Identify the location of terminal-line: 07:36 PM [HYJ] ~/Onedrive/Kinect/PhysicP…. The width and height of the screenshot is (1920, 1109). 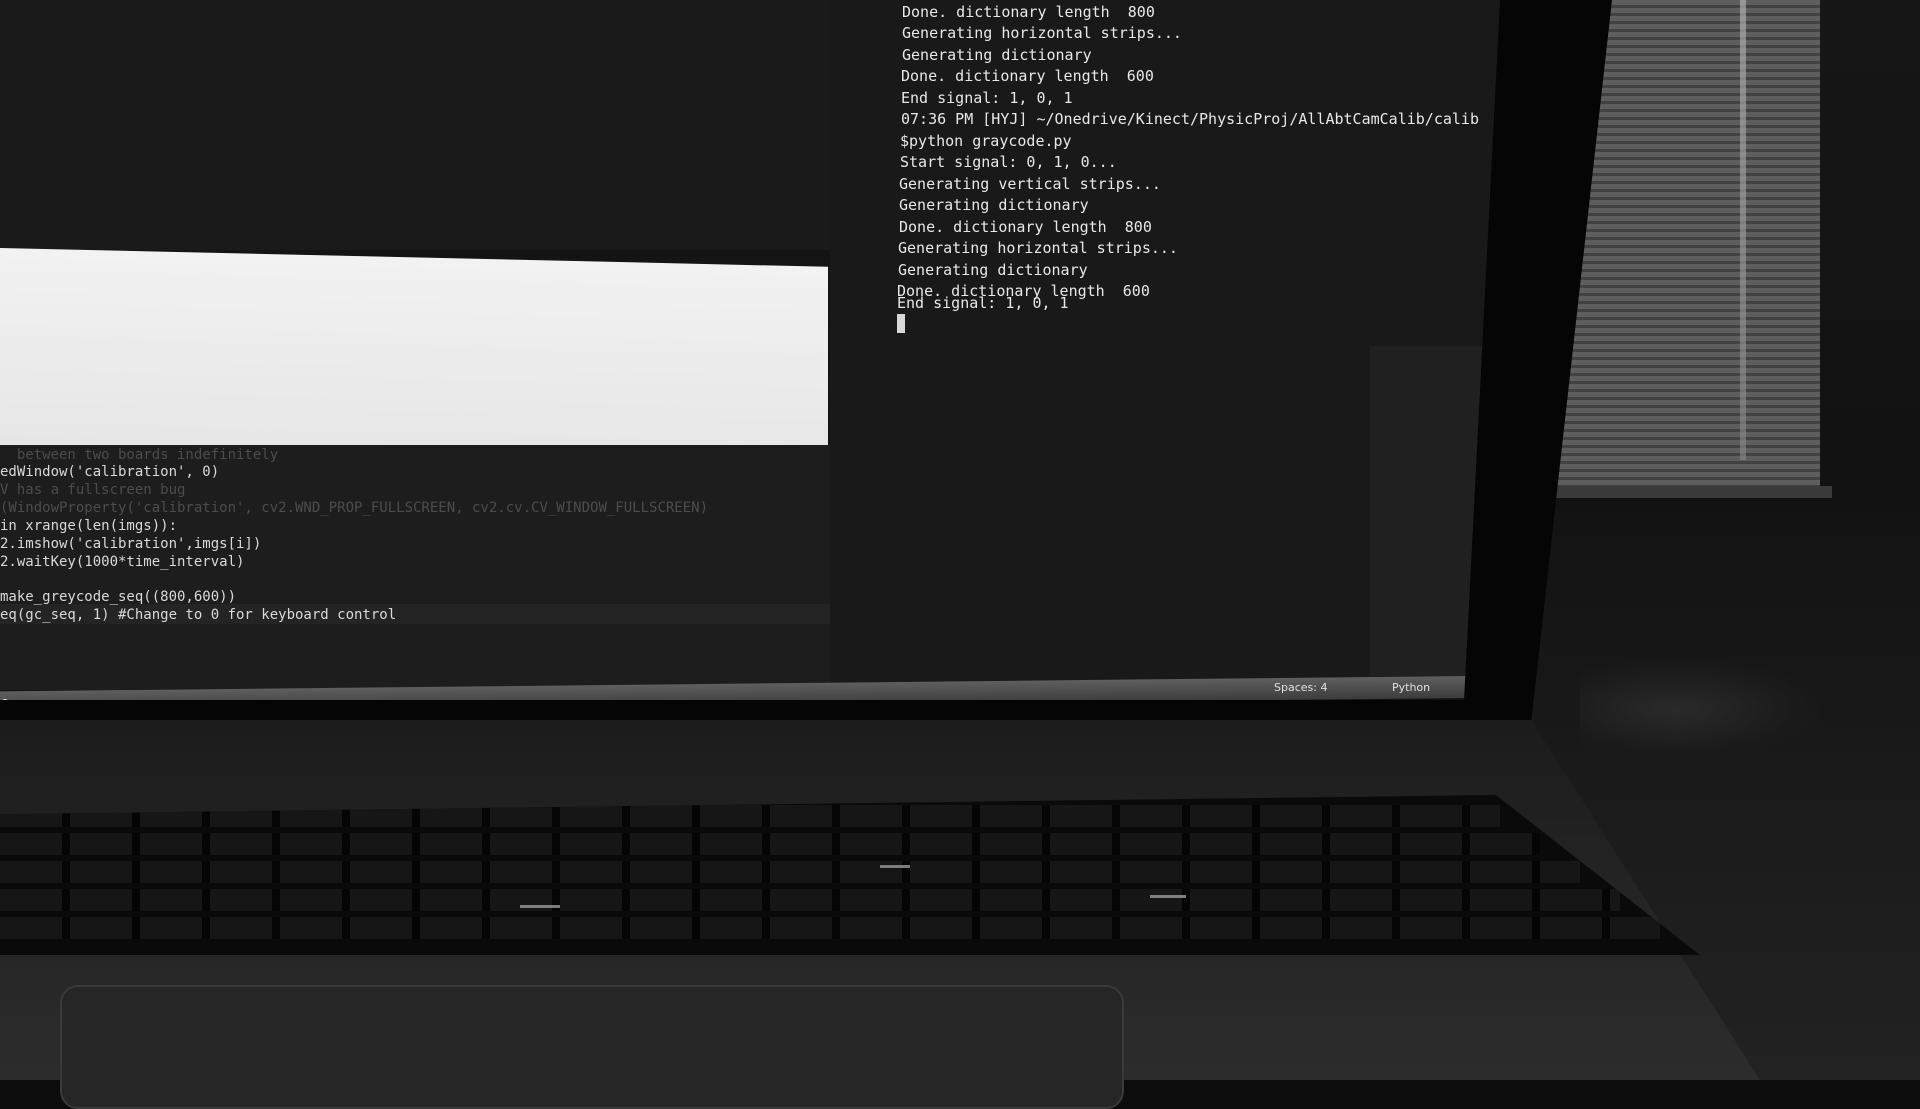
(1190, 119).